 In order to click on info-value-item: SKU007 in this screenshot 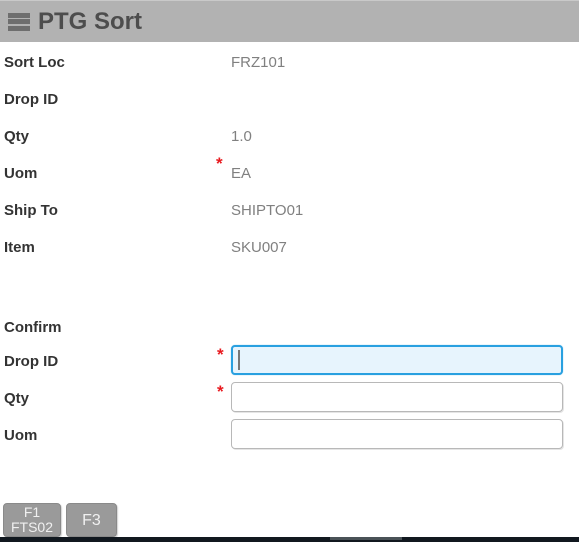, I will do `click(259, 247)`.